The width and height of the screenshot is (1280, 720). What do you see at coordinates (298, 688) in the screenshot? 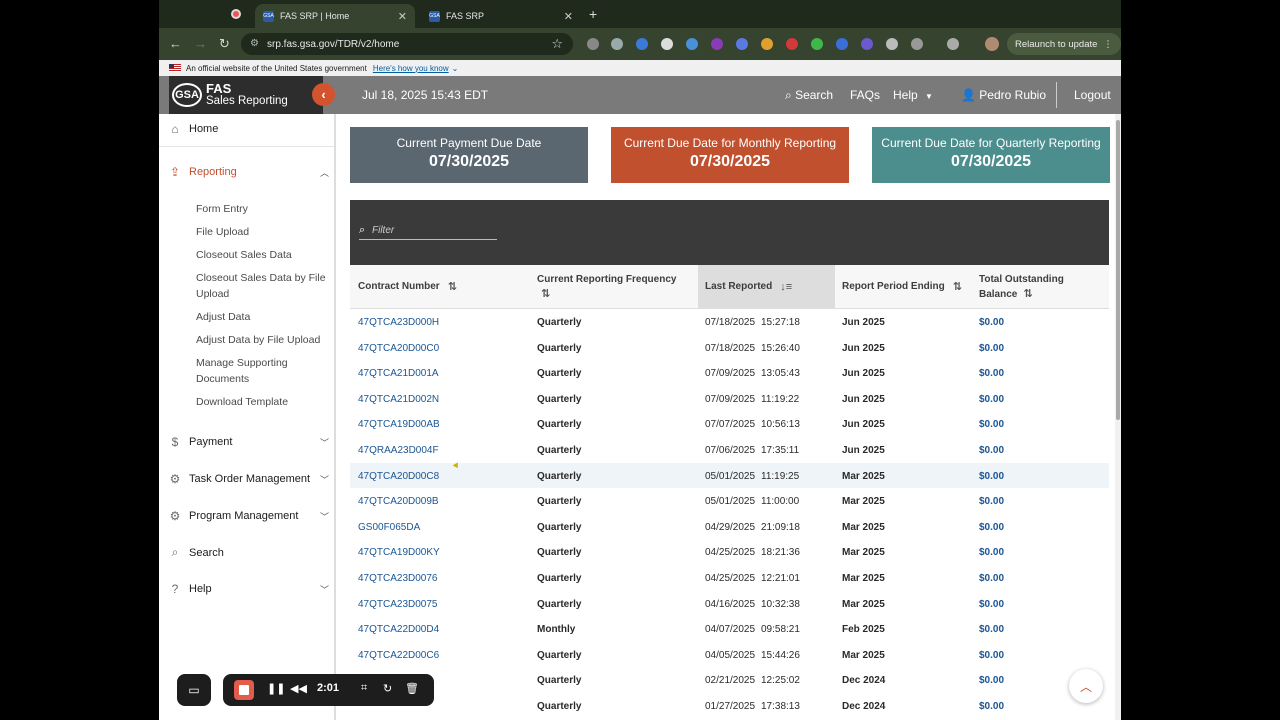
I see `rewind-icon: ◀◀` at bounding box center [298, 688].